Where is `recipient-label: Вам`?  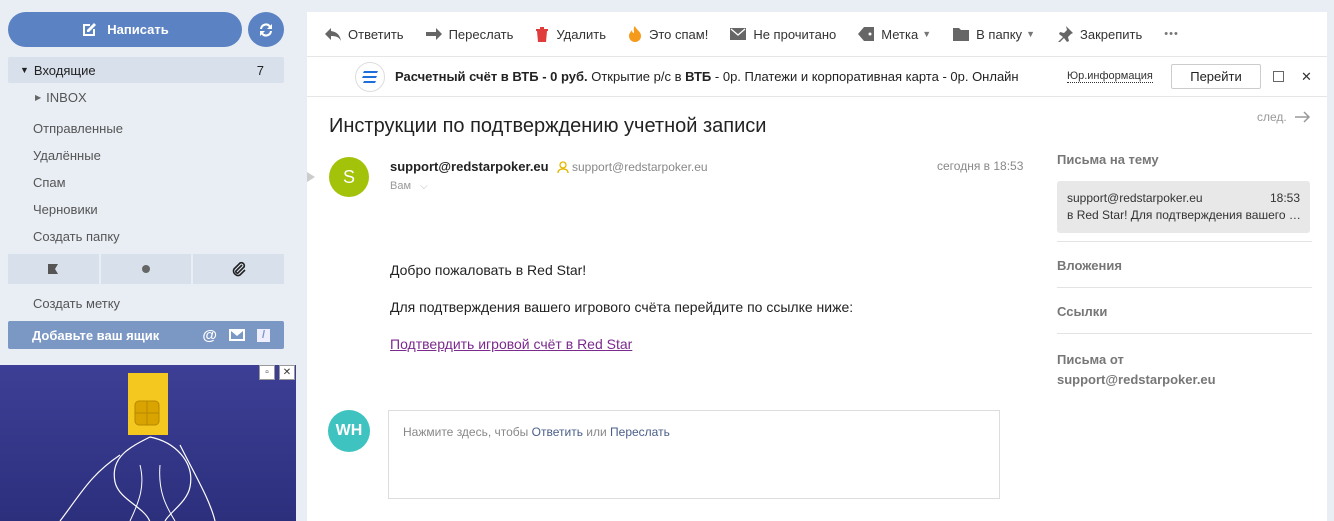 recipient-label: Вам is located at coordinates (401, 186).